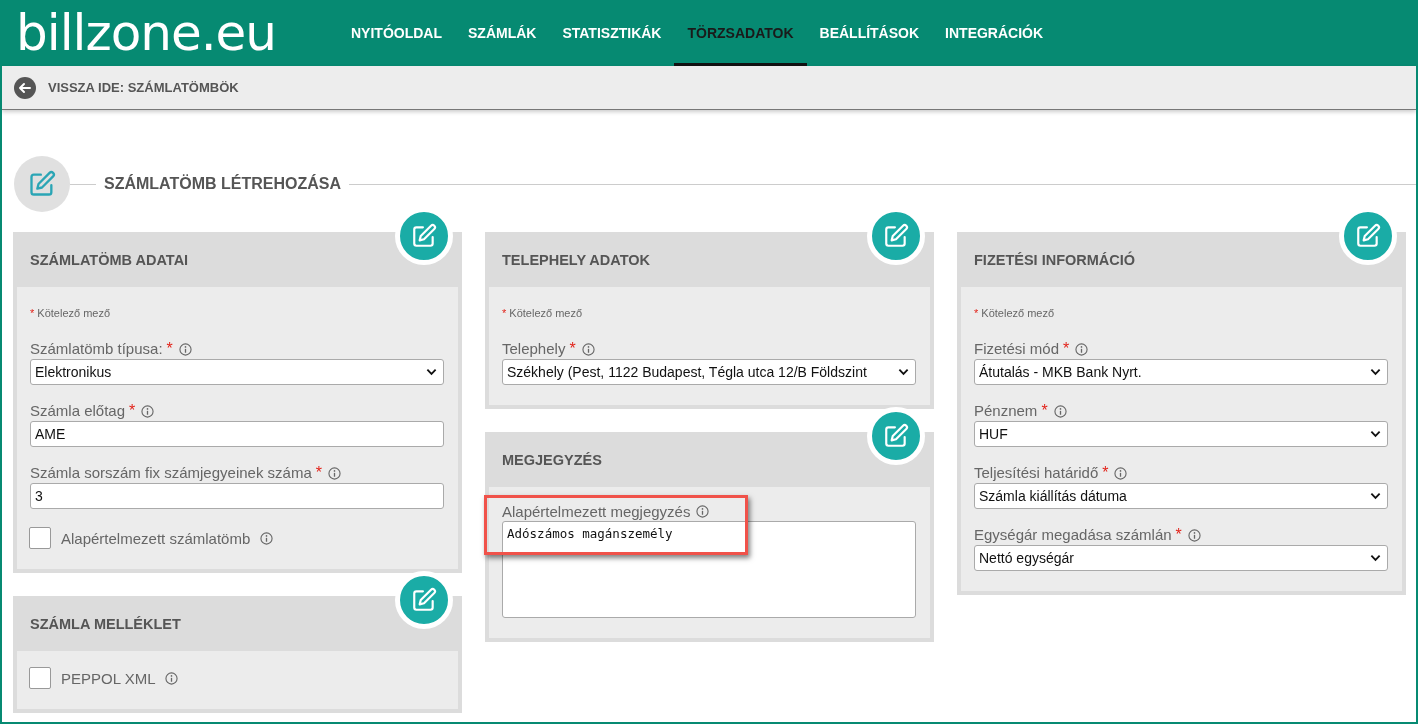 This screenshot has width=1418, height=724. What do you see at coordinates (502, 33) in the screenshot?
I see `nav-tab: SZÁMLÁK` at bounding box center [502, 33].